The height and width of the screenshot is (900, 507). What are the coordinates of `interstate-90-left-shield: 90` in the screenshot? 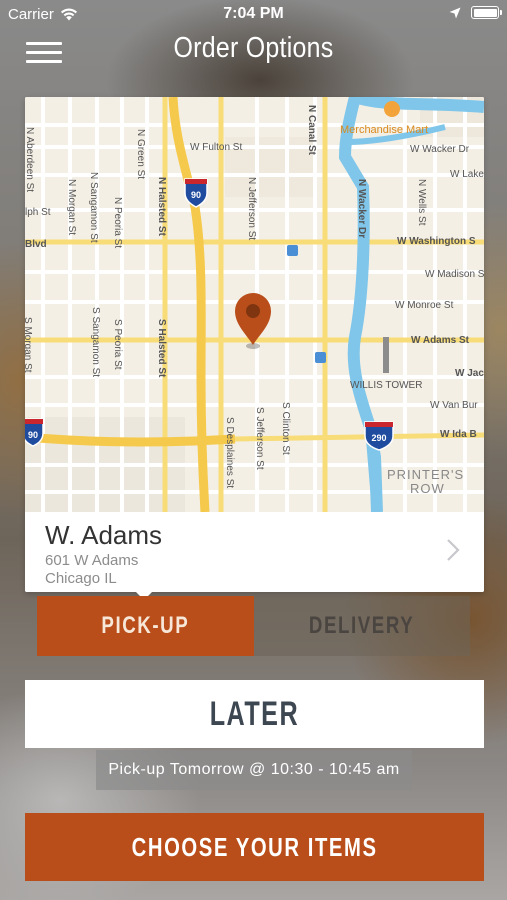 It's located at (34, 432).